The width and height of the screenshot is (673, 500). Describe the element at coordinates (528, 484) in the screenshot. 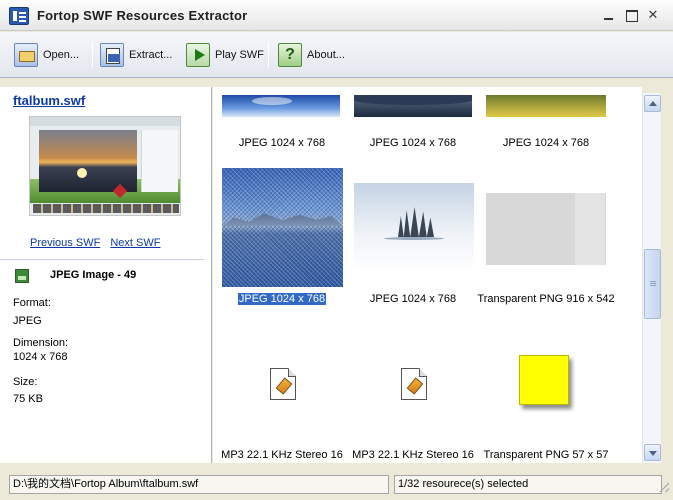

I see `status-selection: 1/32 resourece(s) selected` at that location.